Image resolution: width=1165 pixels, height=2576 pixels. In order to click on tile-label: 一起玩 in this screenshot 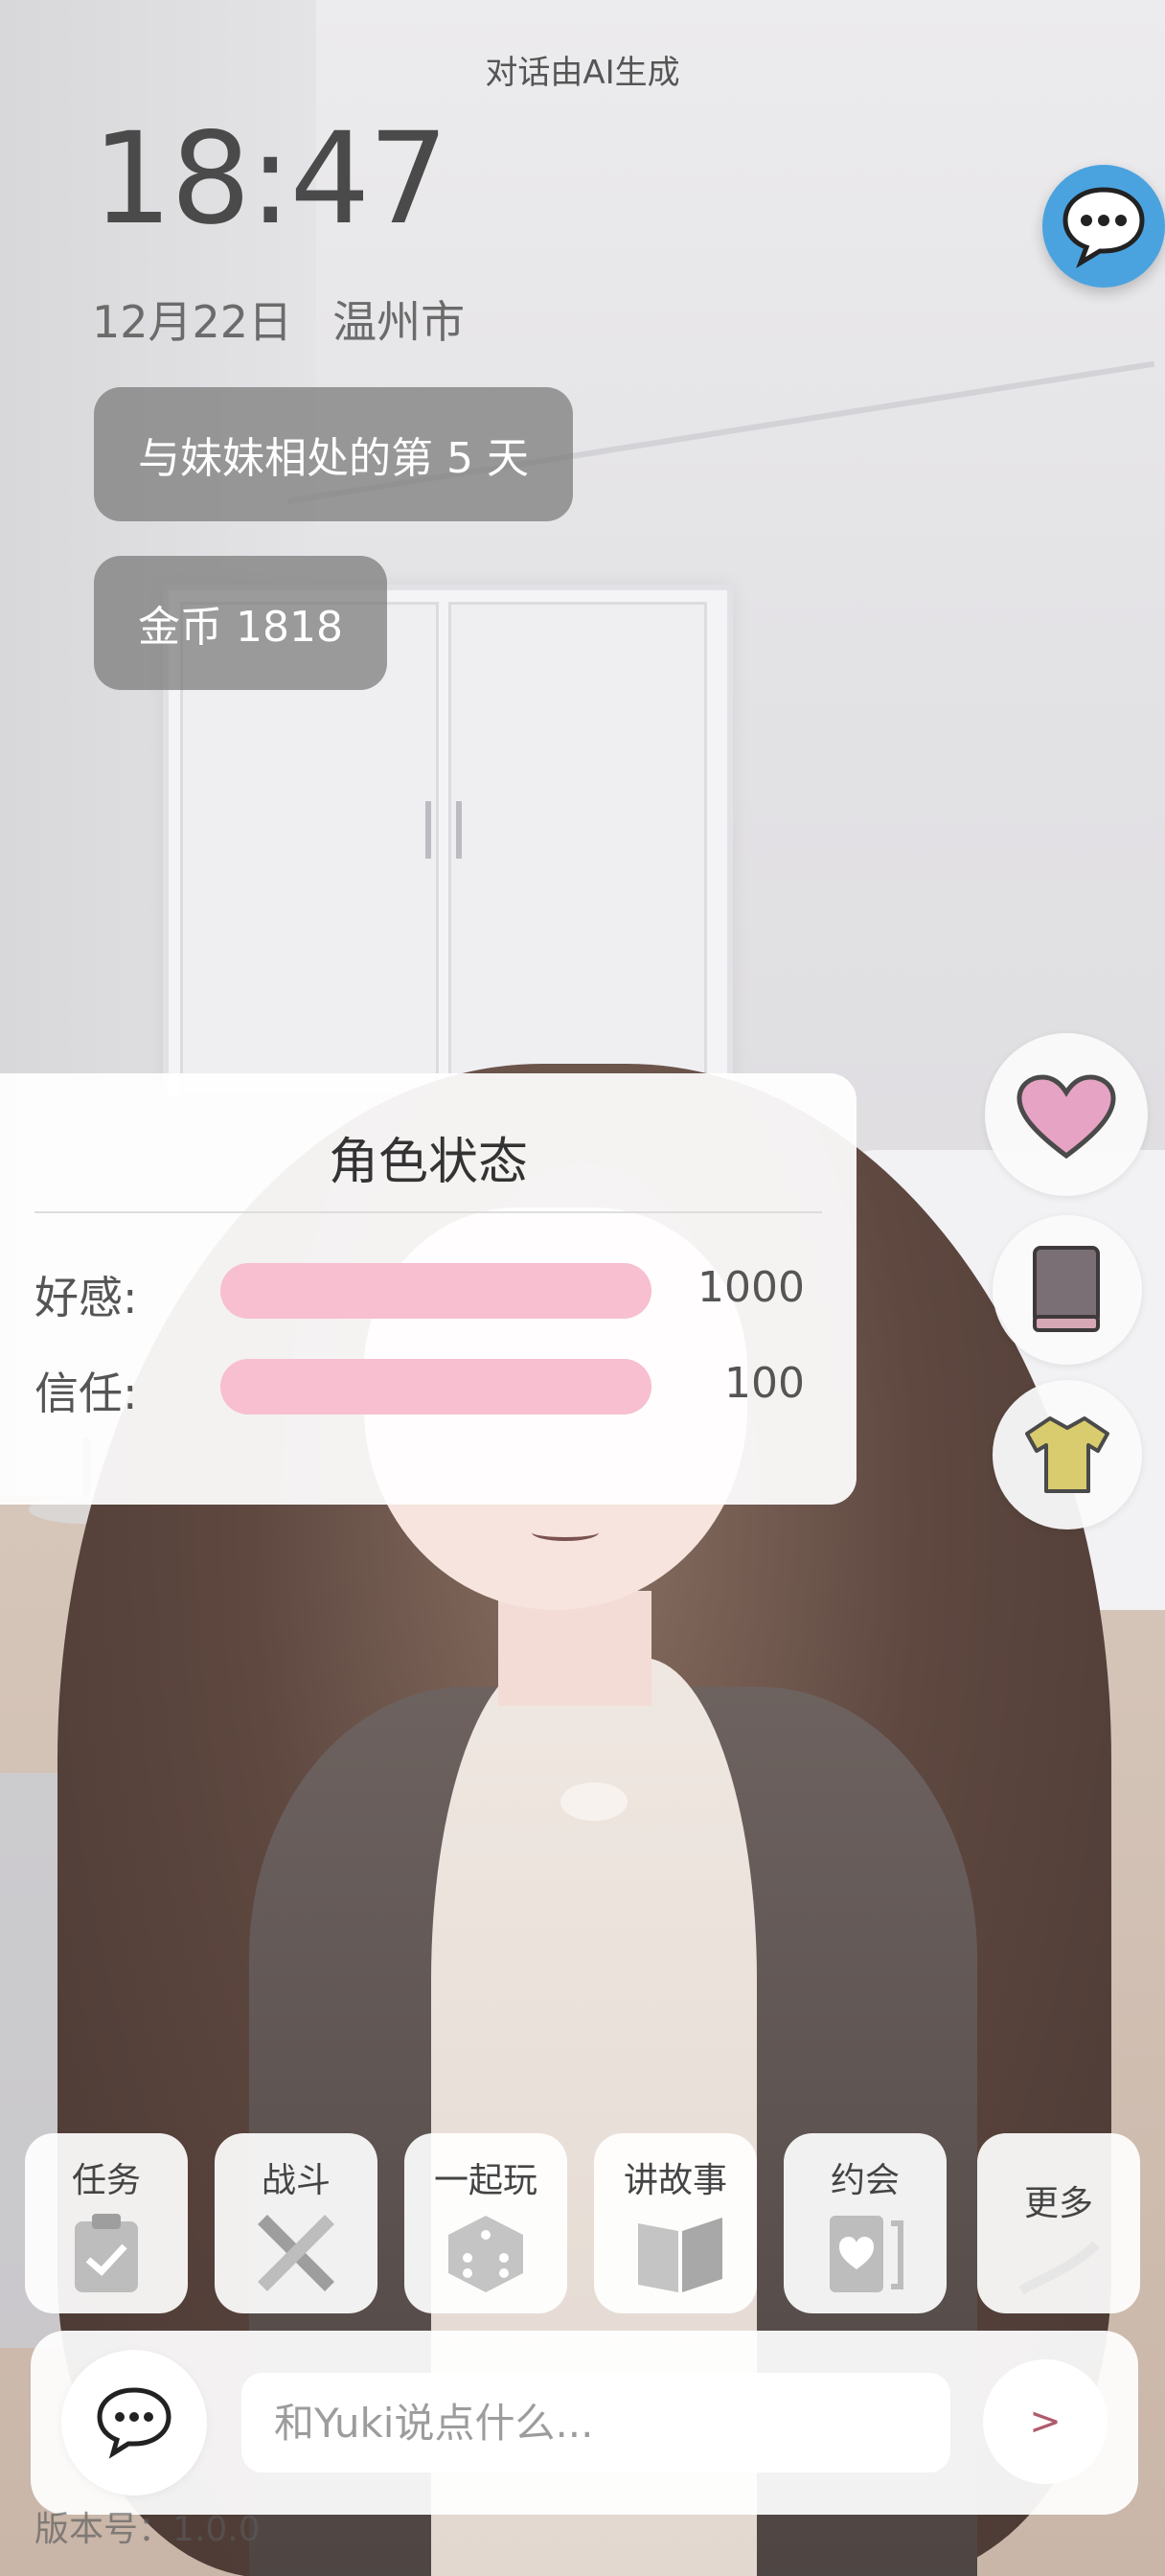, I will do `click(485, 2180)`.